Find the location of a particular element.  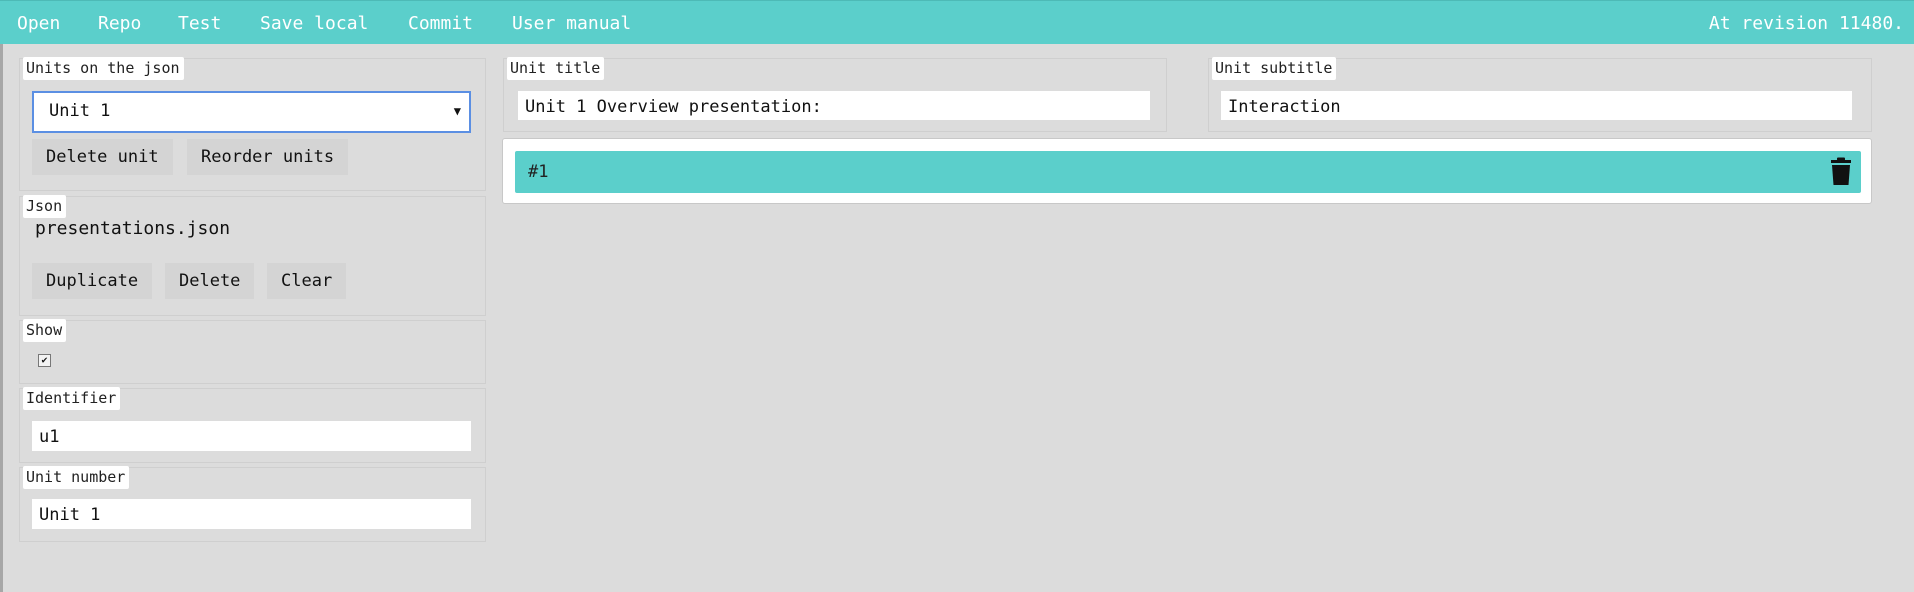

json-file-name: presentations.json is located at coordinates (133, 228).